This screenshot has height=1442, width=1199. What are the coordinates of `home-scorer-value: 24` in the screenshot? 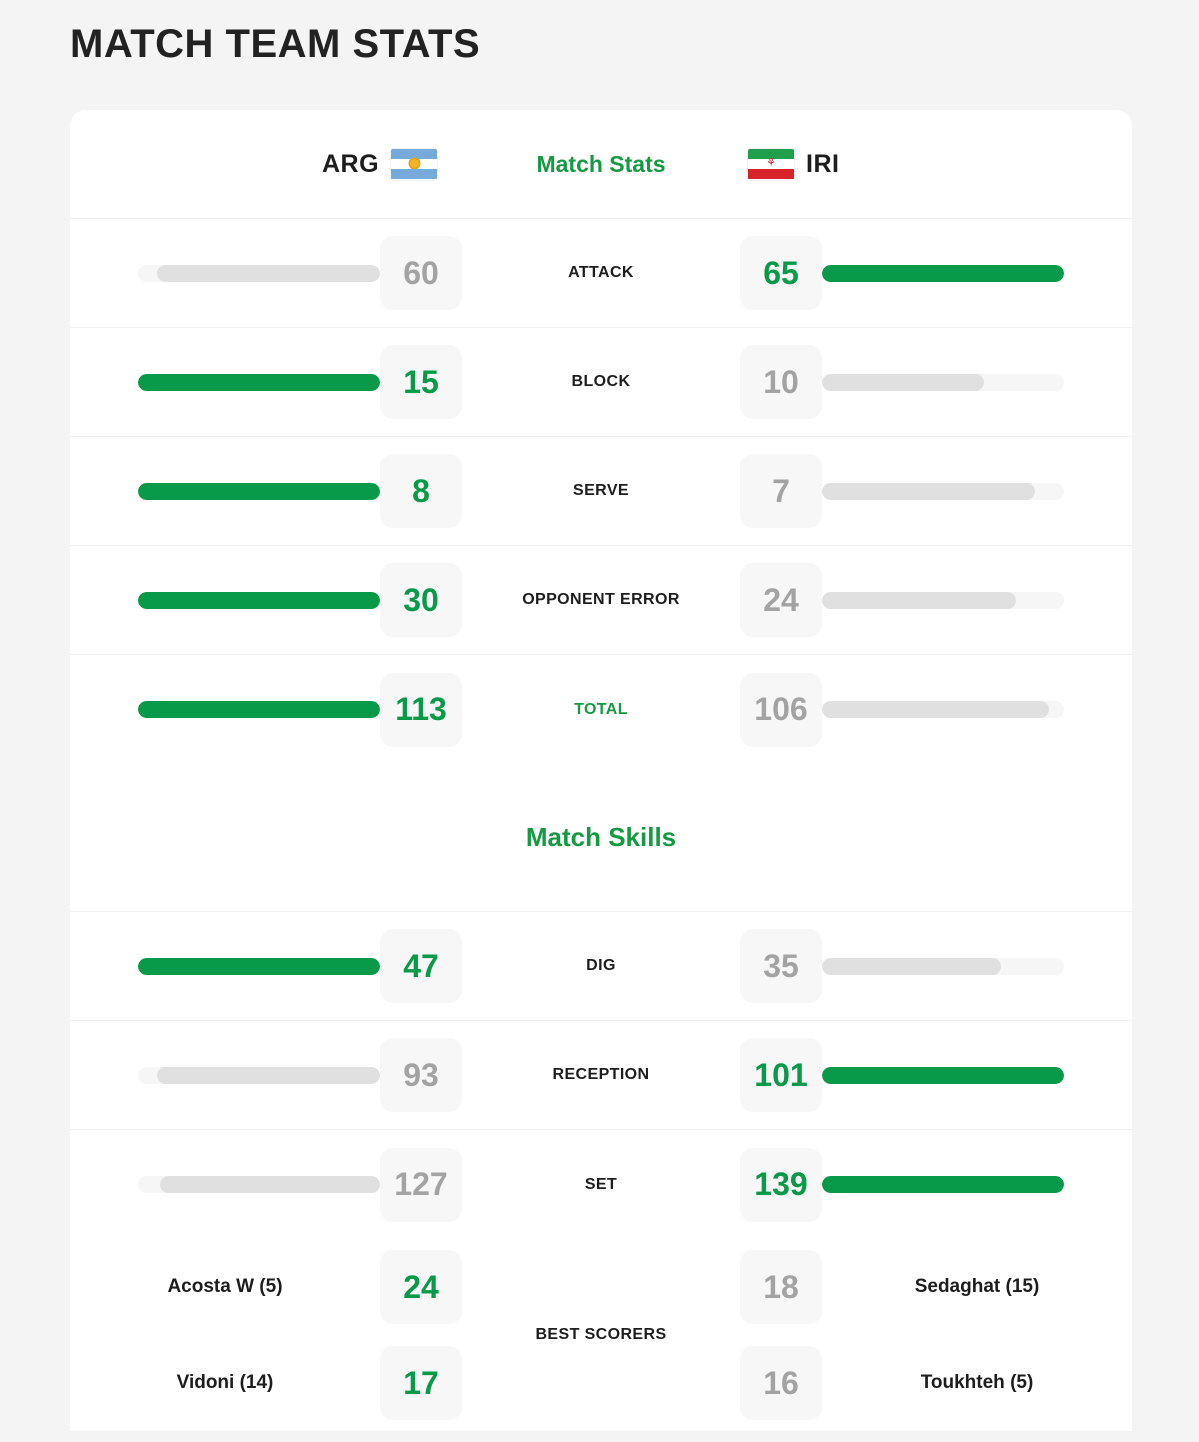 It's located at (421, 1287).